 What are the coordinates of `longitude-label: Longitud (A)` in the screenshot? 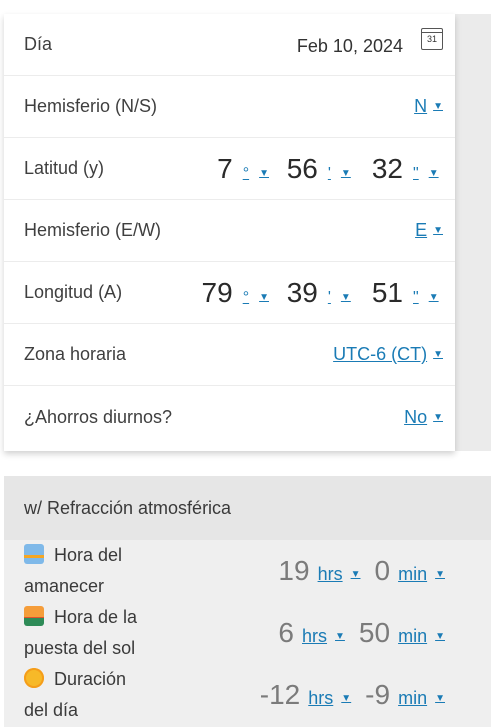 It's located at (73, 292).